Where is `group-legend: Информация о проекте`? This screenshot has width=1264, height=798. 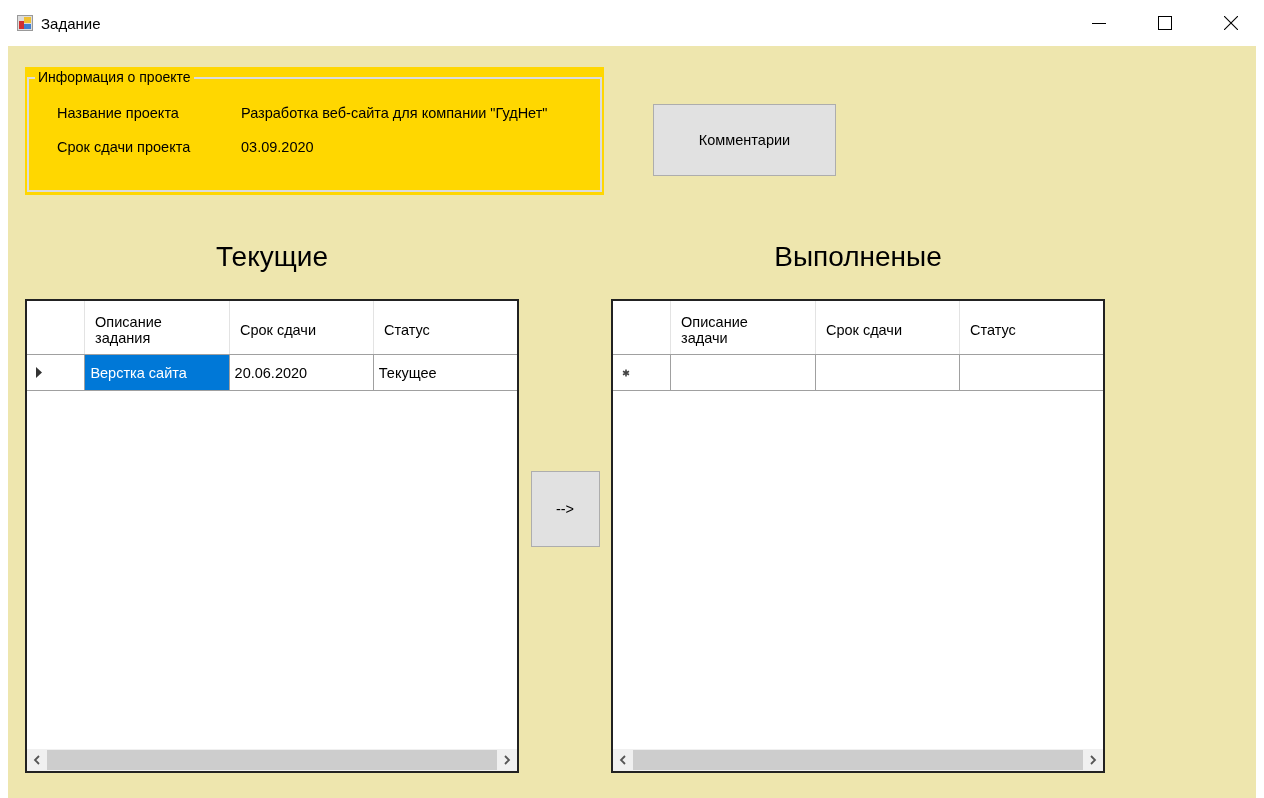 group-legend: Информация о проекте is located at coordinates (114, 77).